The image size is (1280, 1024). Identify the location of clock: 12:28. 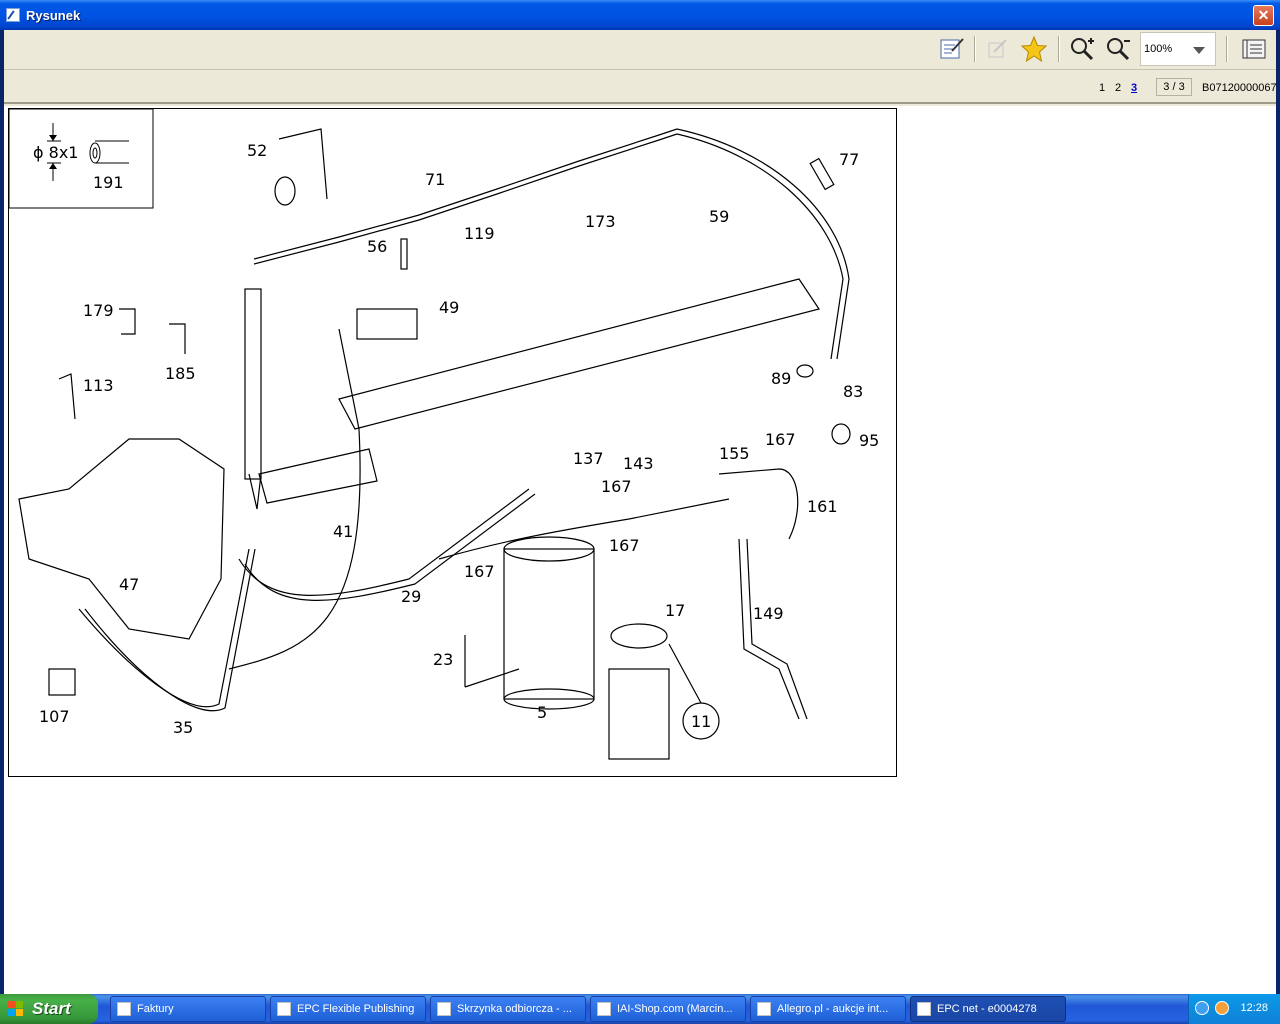
(1254, 1008).